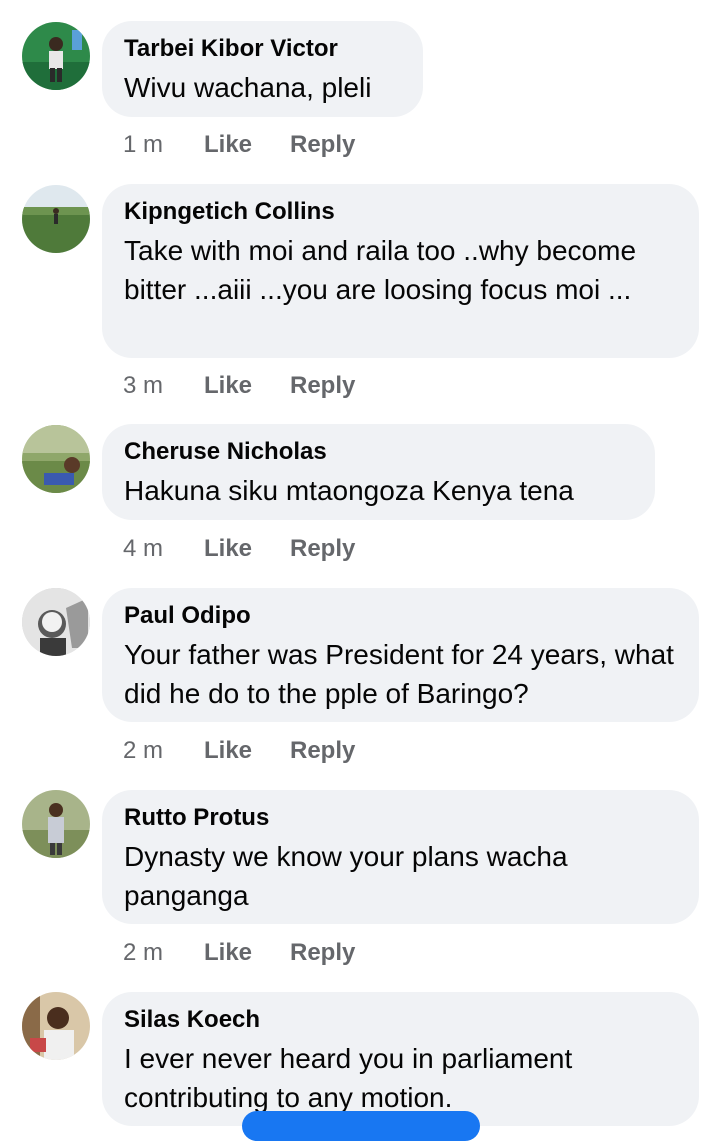  Describe the element at coordinates (163, 386) in the screenshot. I see `comment-time: 3 m` at that location.